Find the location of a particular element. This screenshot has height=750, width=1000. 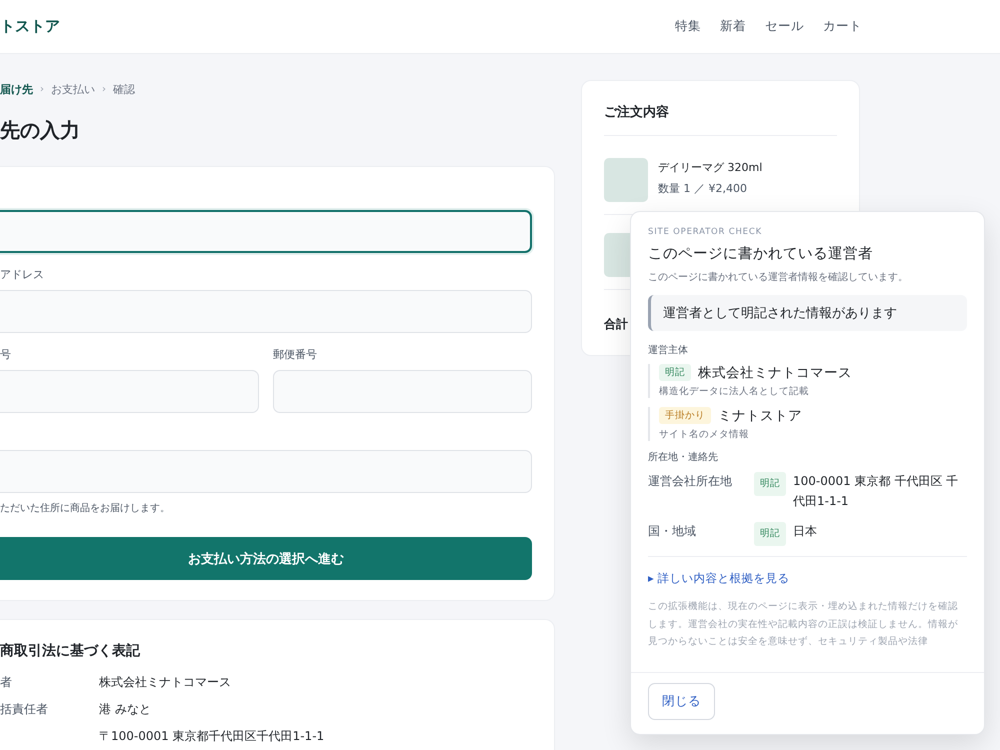

nav-link: カート is located at coordinates (842, 26).